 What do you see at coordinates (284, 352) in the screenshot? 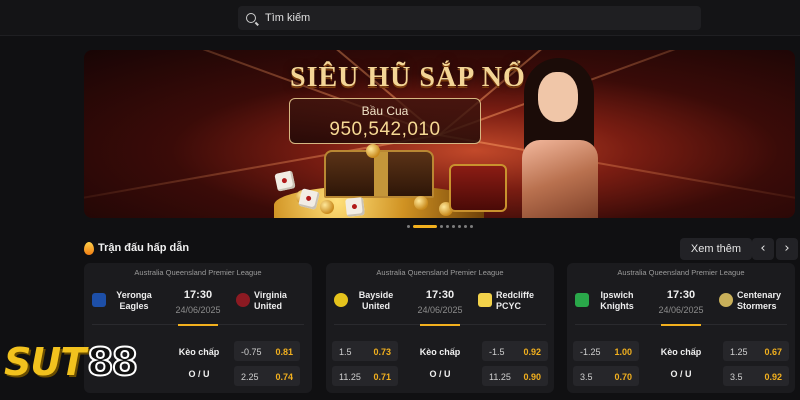
I see `odds-value: 0.81` at bounding box center [284, 352].